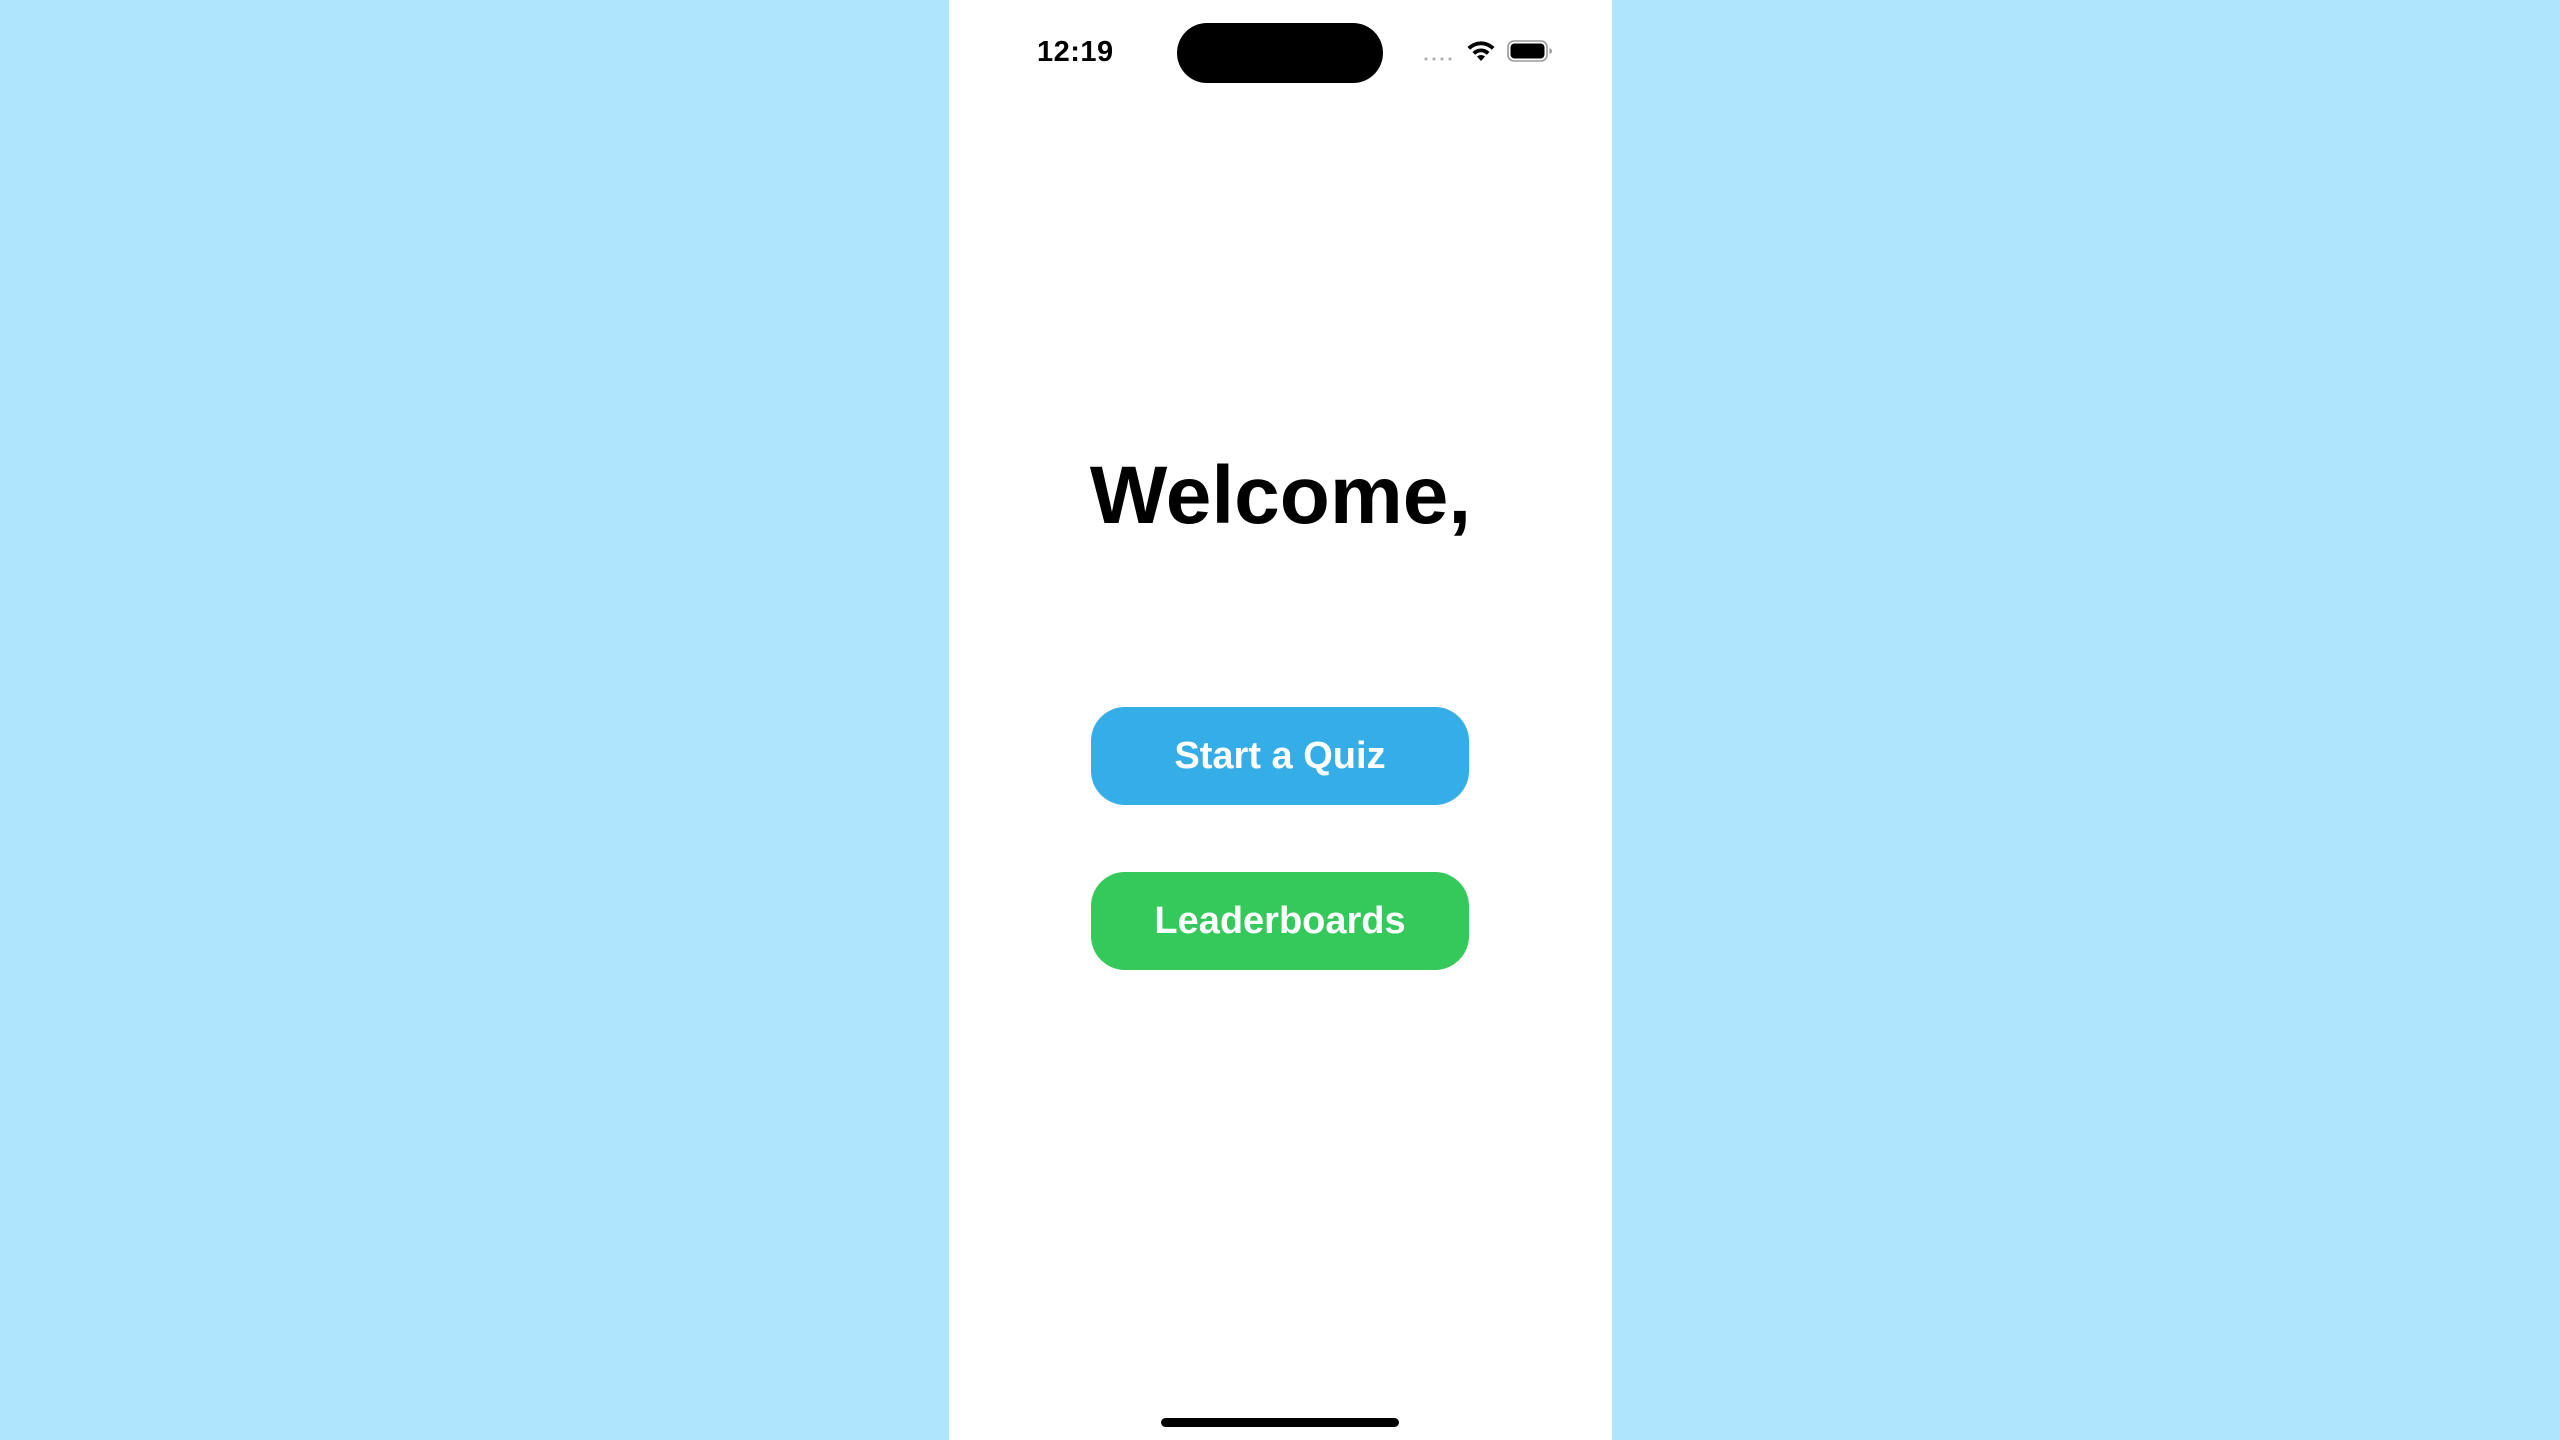  What do you see at coordinates (1280, 495) in the screenshot?
I see `welcome-title: Welcome,` at bounding box center [1280, 495].